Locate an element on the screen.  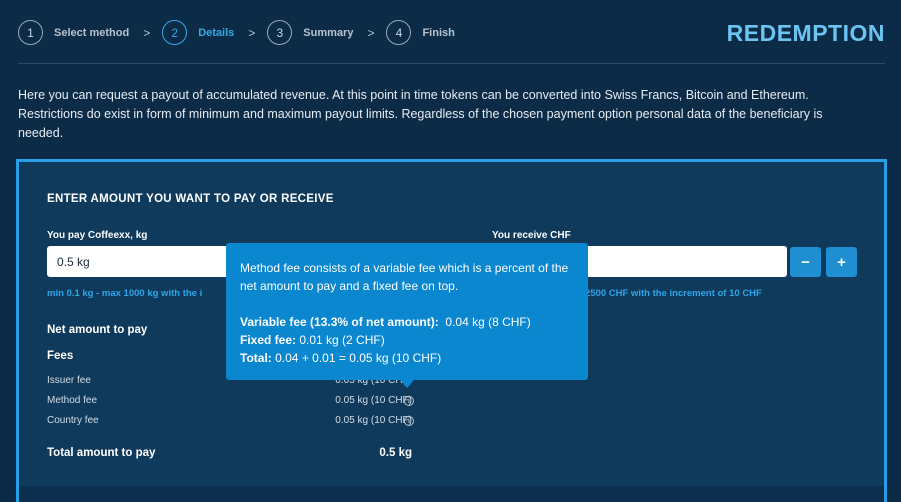
step-summary: 3 Summary > is located at coordinates (326, 32).